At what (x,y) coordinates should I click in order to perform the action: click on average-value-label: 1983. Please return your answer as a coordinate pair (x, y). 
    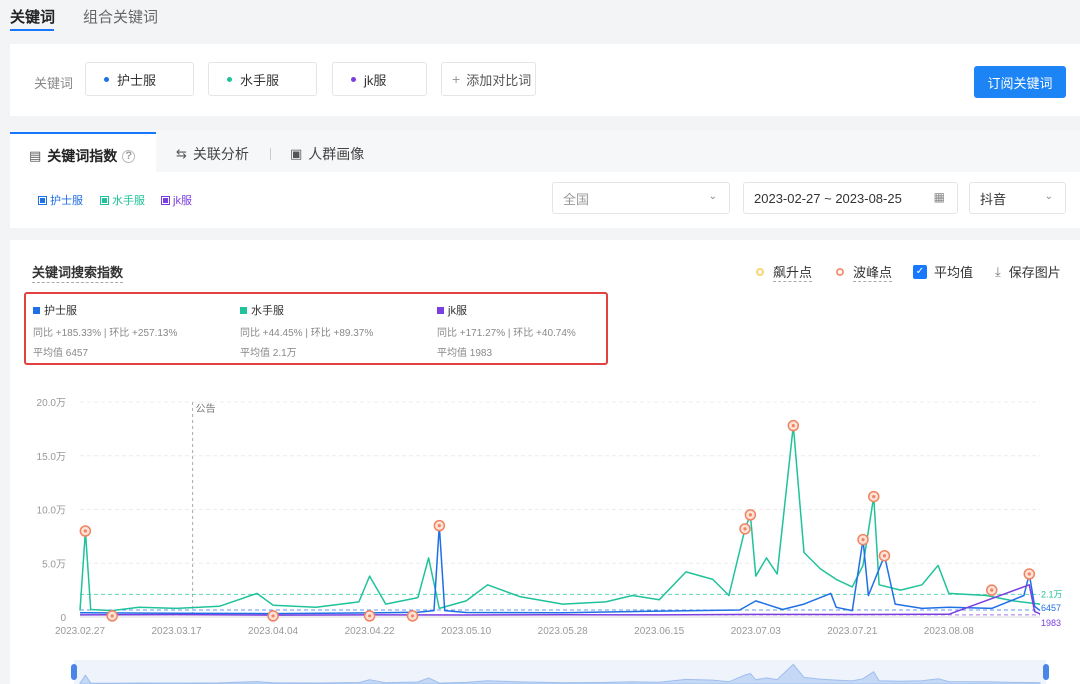
    Looking at the image, I should click on (1051, 623).